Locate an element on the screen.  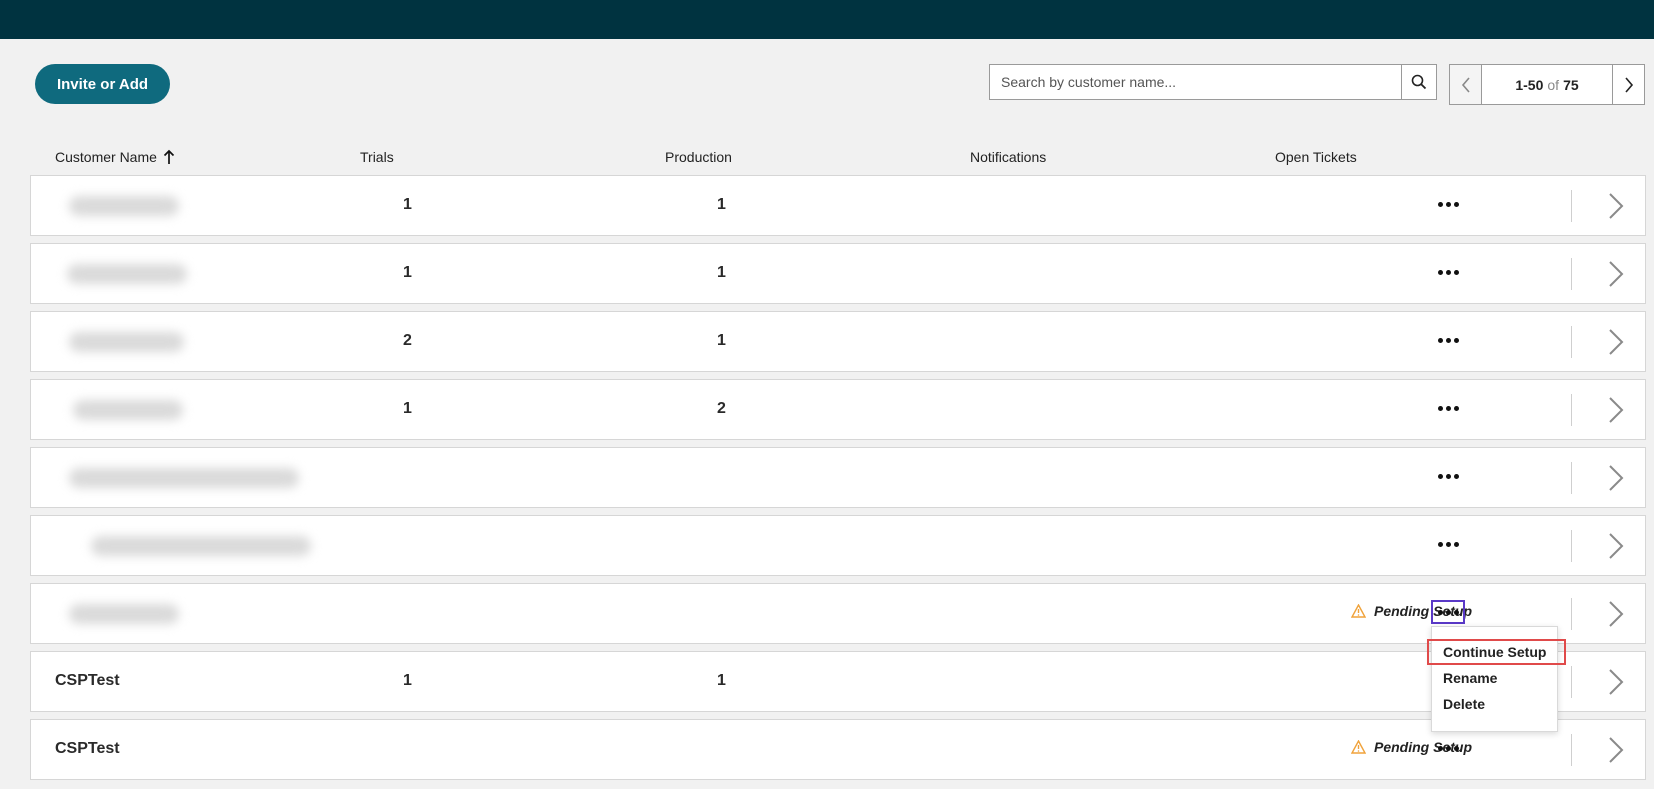
table-row: 1 2 is located at coordinates (838, 409).